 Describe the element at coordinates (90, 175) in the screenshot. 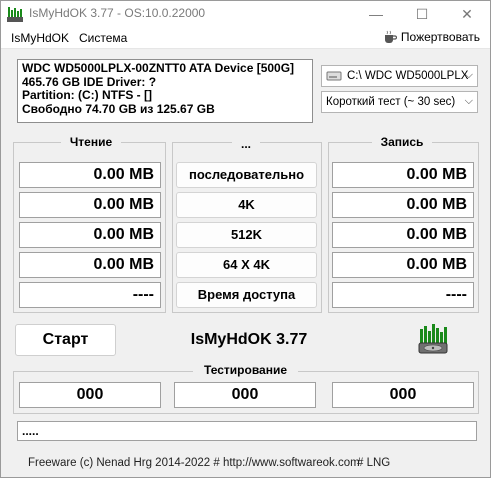

I see `read-value-seq: 0.00 MB` at that location.